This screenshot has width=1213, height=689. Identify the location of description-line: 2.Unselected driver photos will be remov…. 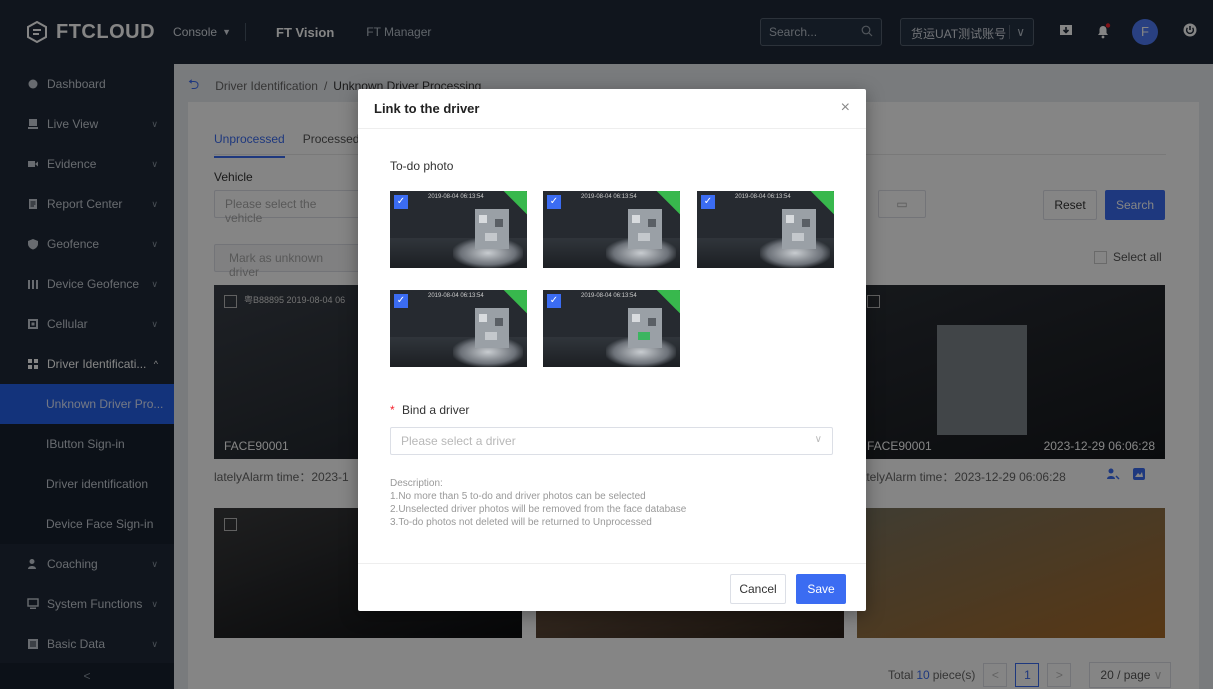
(538, 509).